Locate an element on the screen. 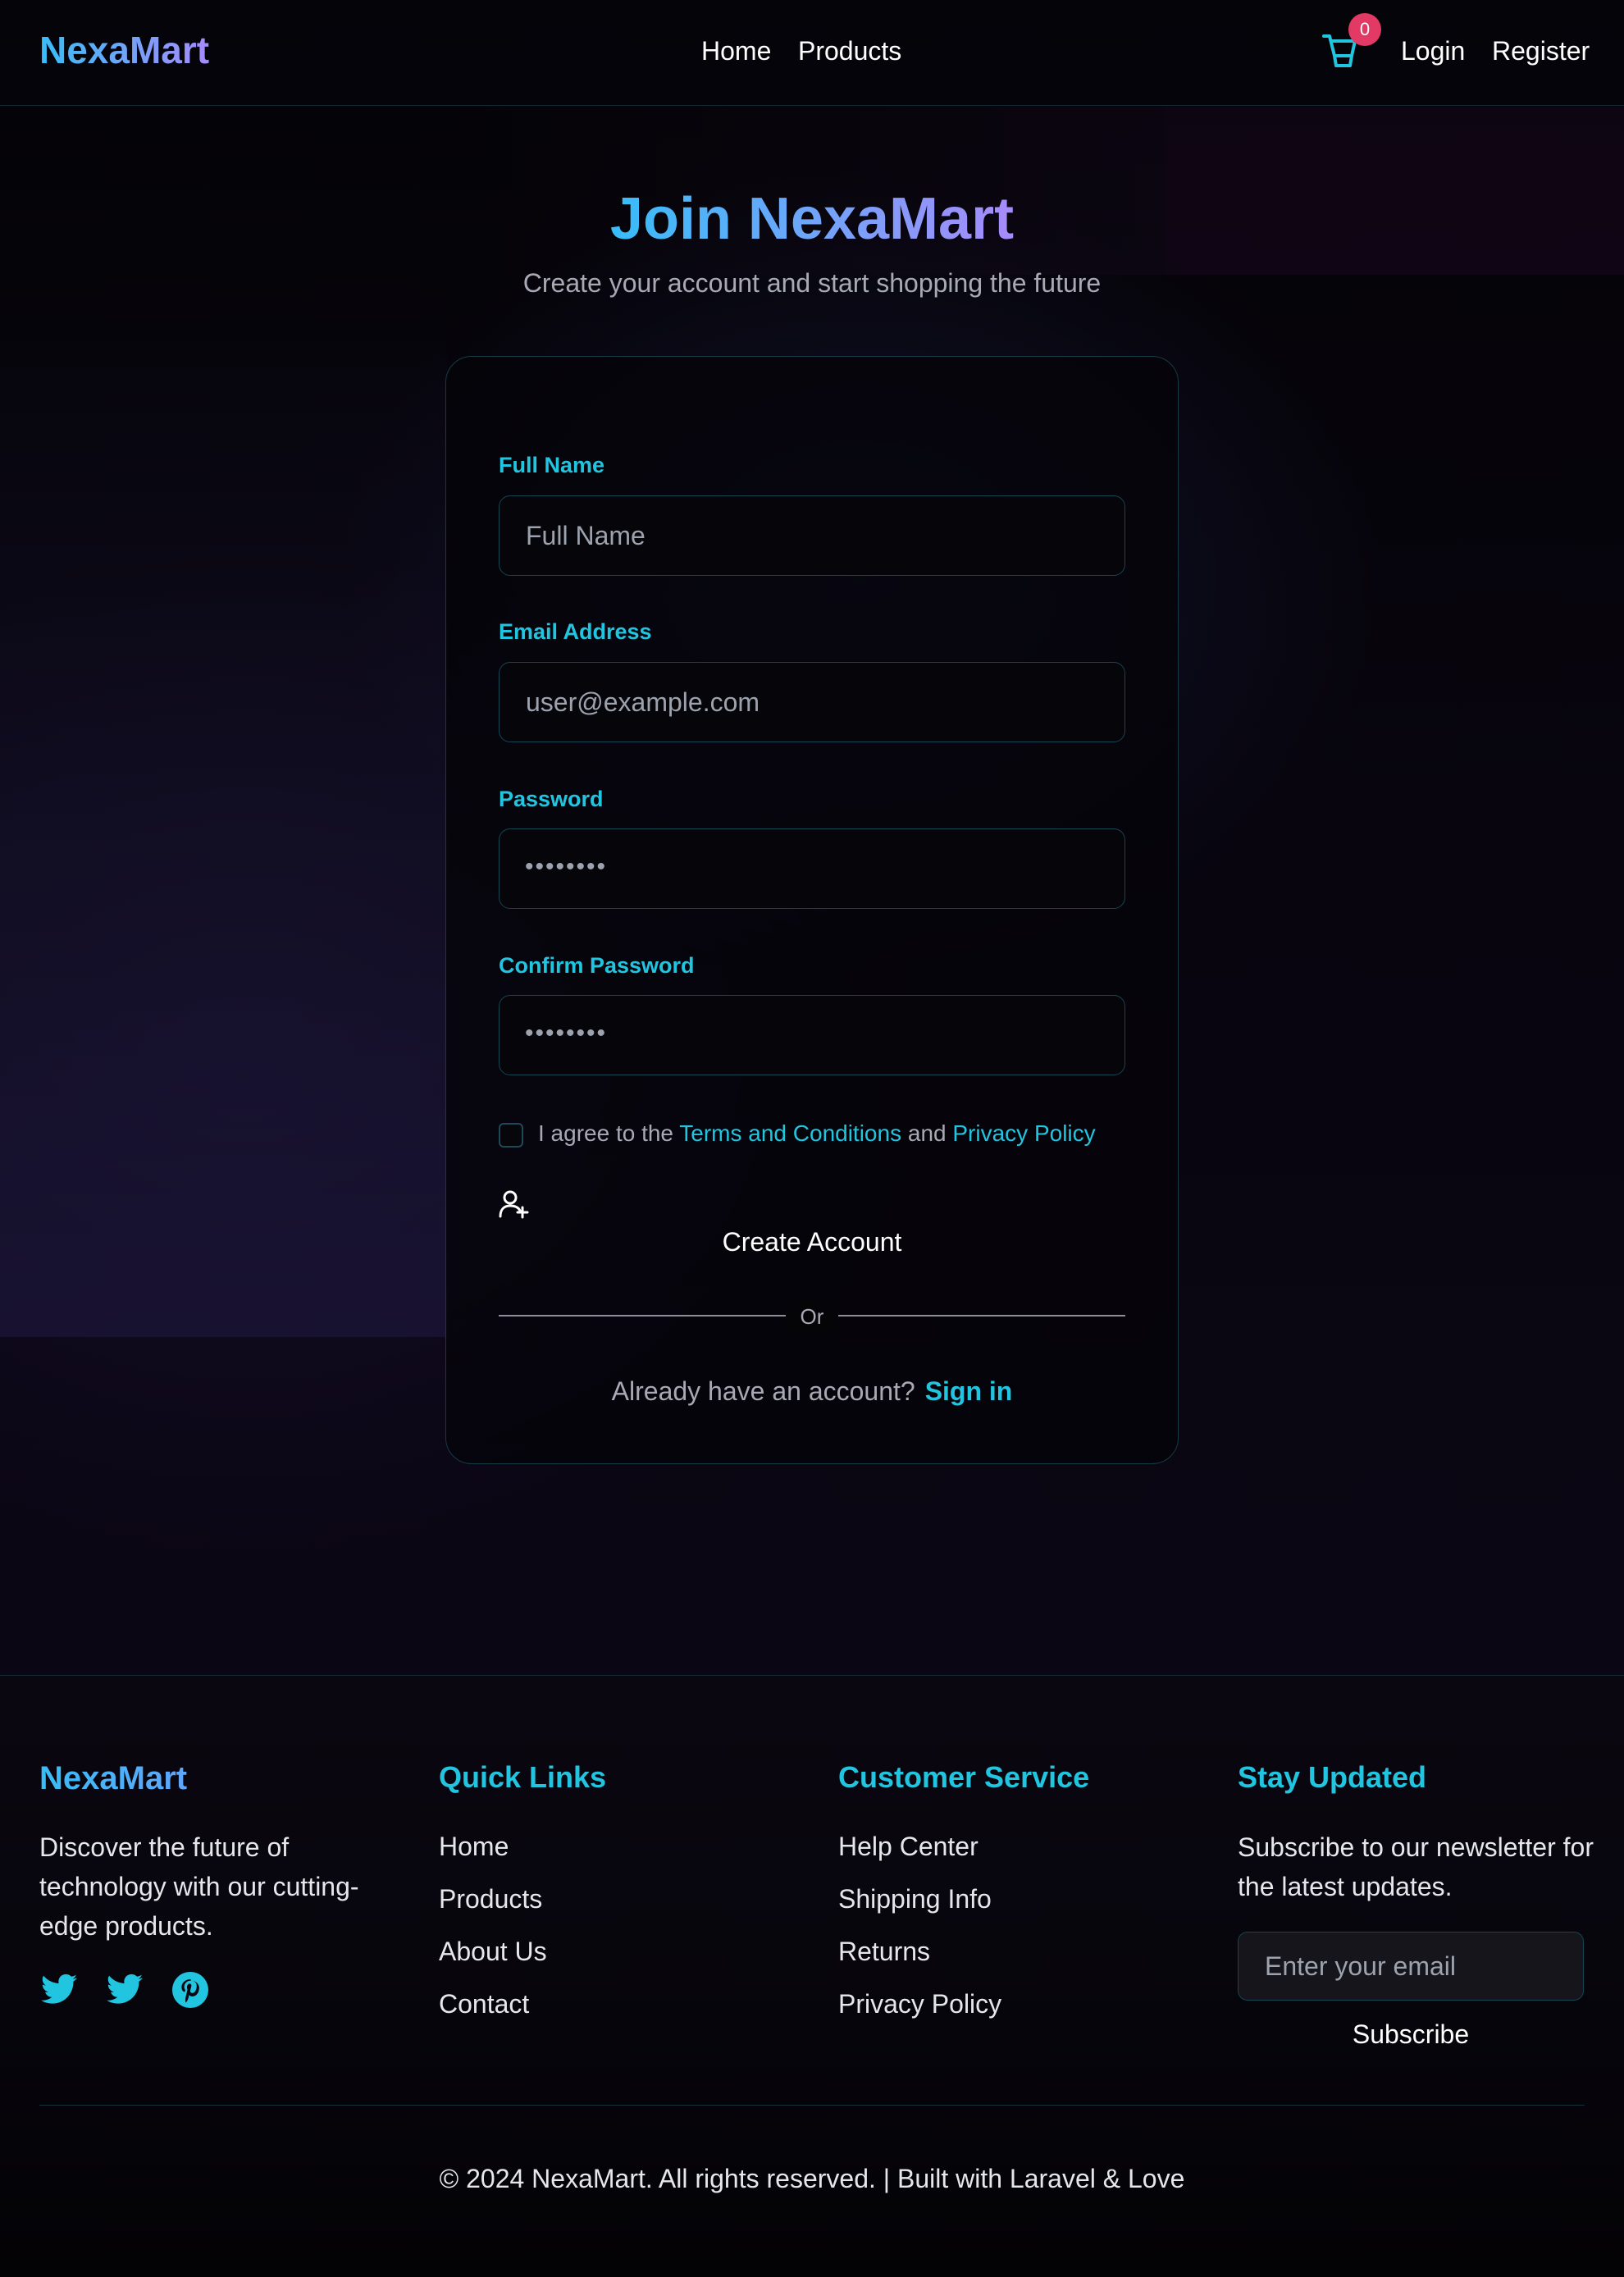 Image resolution: width=1624 pixels, height=2277 pixels. subscribe-button: Subscribe is located at coordinates (1411, 2034).